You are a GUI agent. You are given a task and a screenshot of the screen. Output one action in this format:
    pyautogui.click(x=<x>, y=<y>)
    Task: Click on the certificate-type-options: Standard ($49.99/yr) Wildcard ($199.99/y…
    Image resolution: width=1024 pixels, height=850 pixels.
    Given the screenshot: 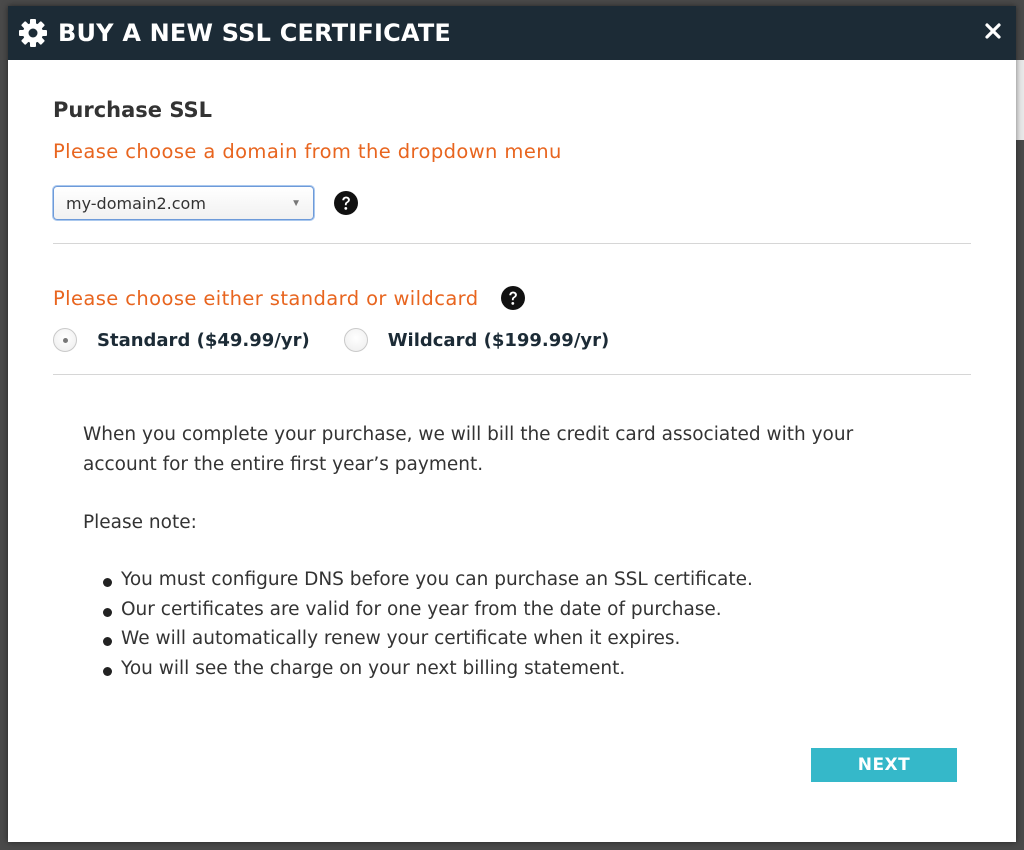 What is the action you would take?
    pyautogui.click(x=512, y=340)
    